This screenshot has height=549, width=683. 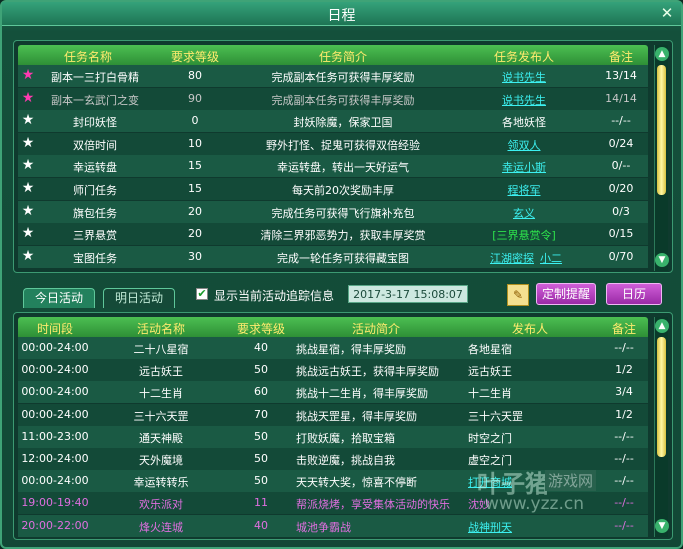 What do you see at coordinates (333, 76) in the screenshot?
I see `table-row: ★ 副本一三打白骨精 80 完成副本任务可获得丰厚奖励 说书先生 13/14` at bounding box center [333, 76].